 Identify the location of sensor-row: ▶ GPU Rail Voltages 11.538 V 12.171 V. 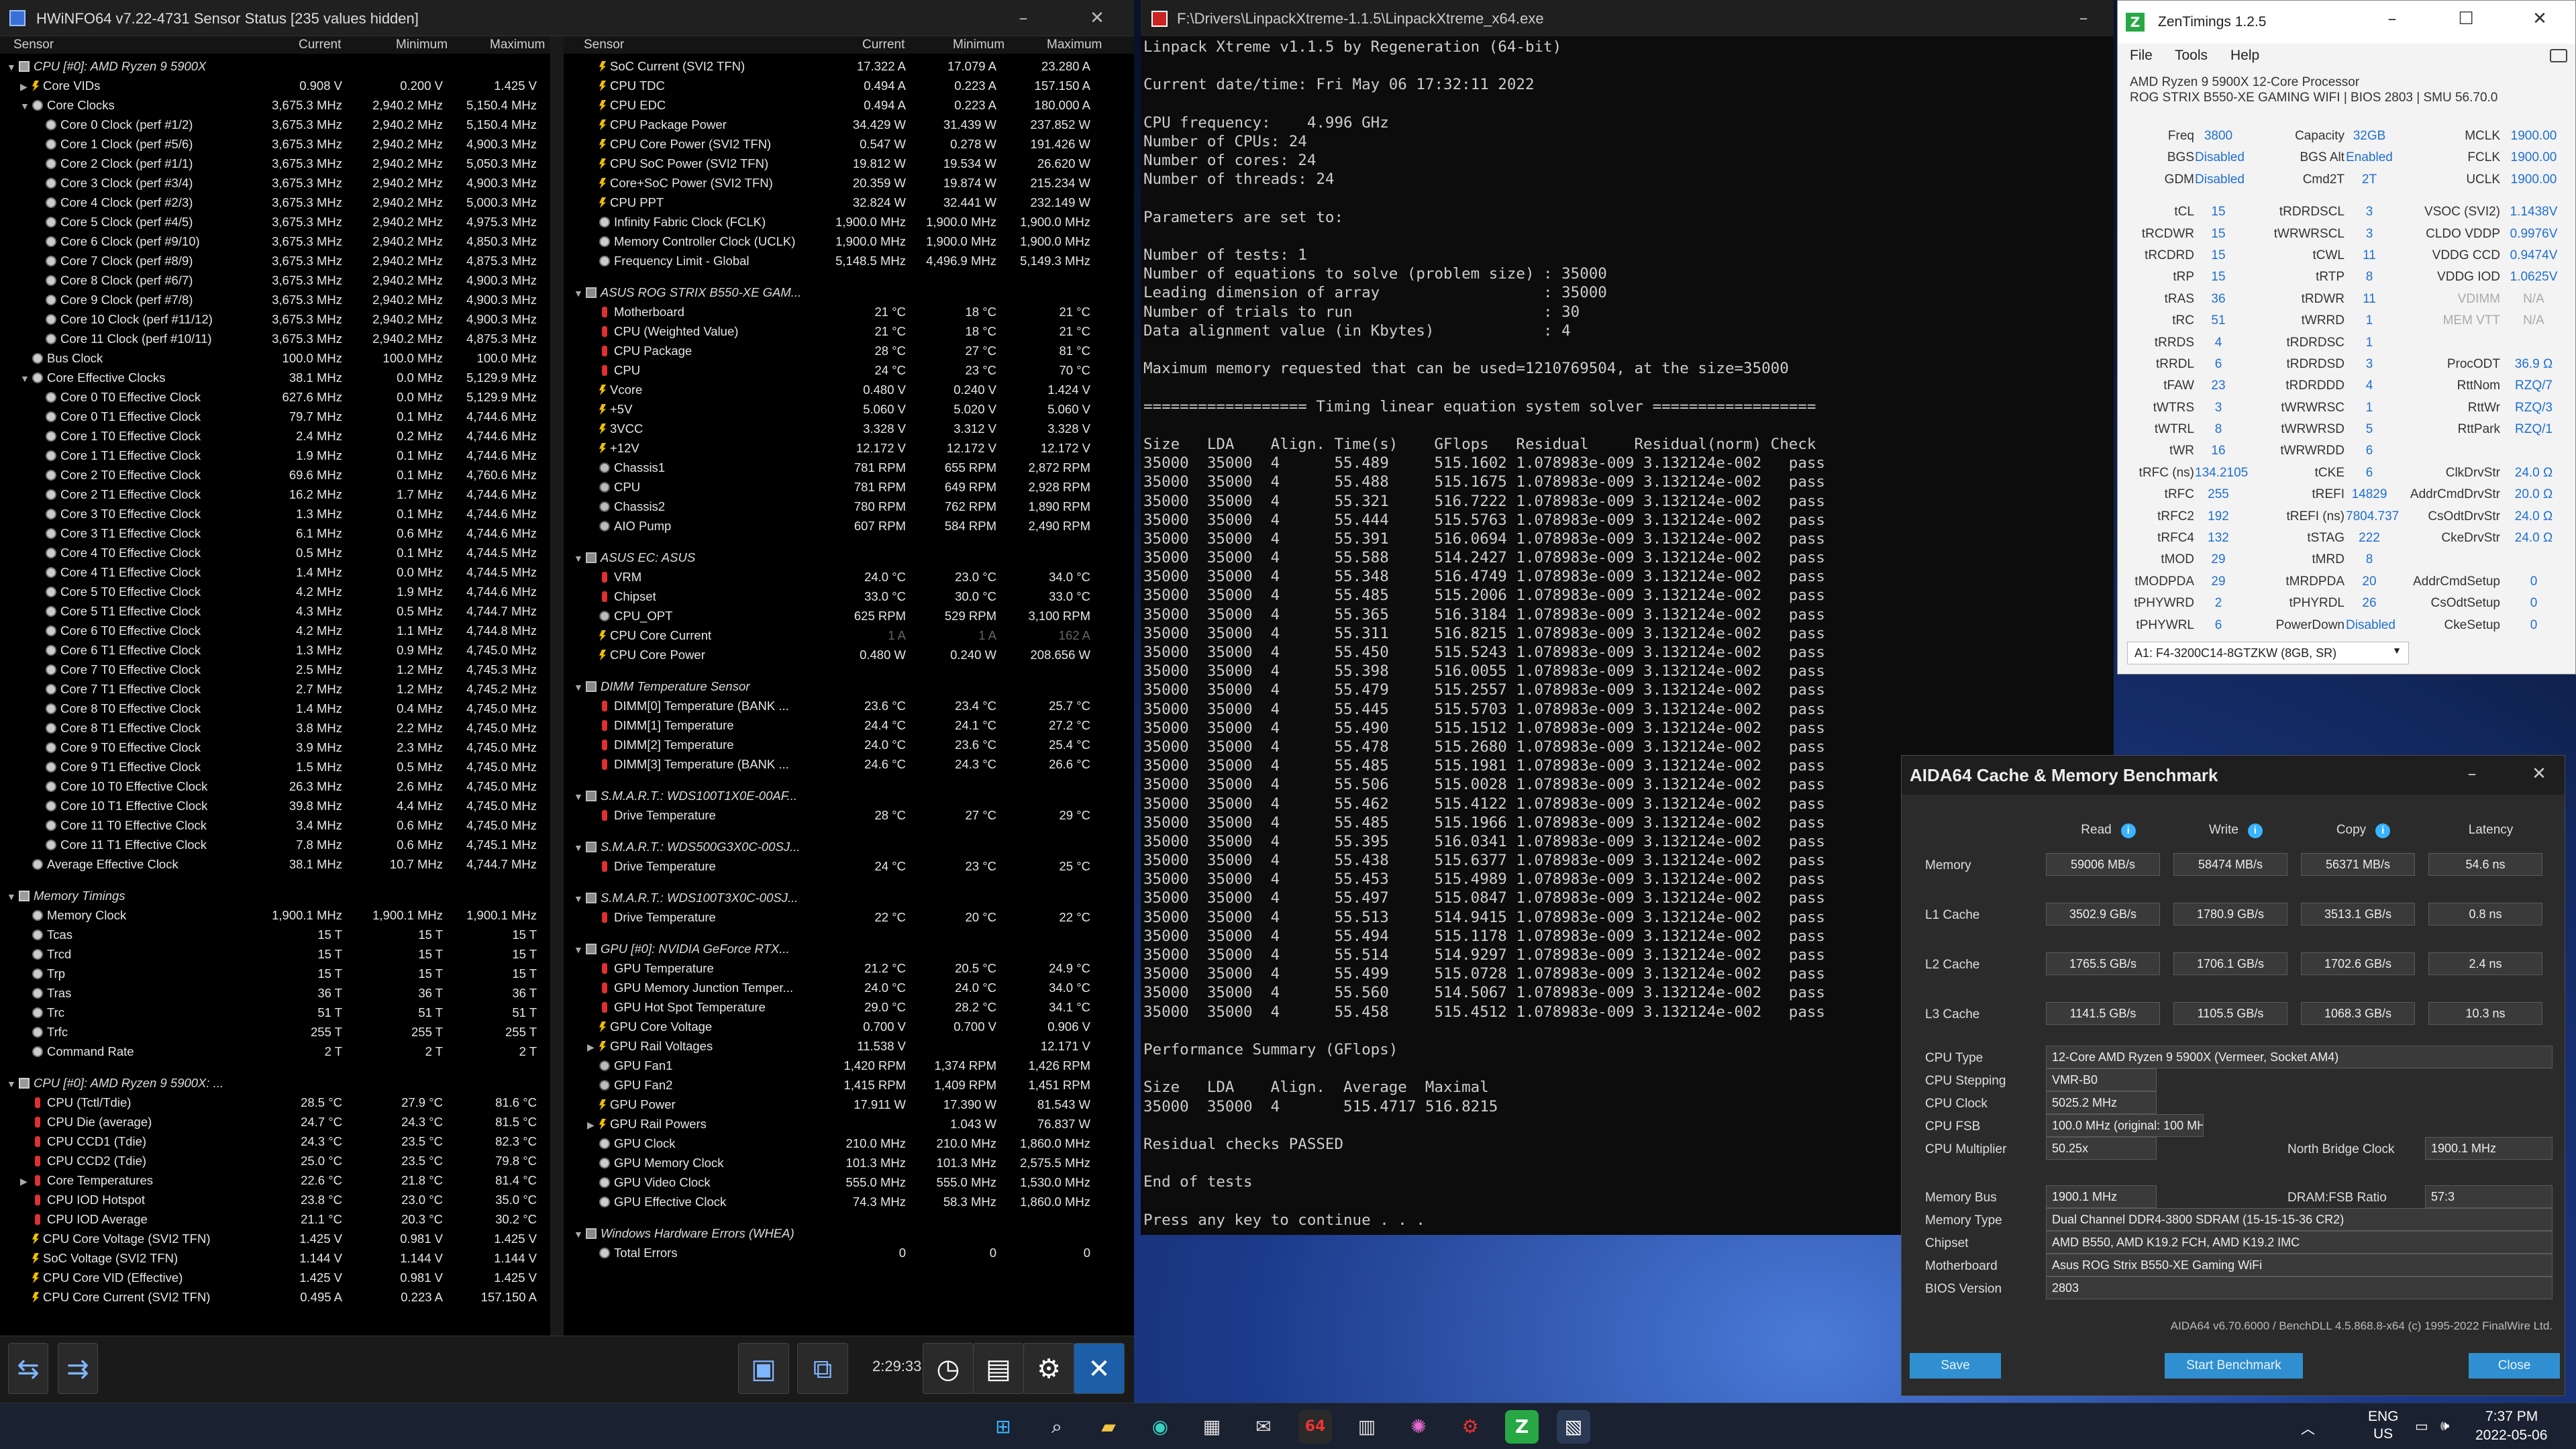
(842, 1046).